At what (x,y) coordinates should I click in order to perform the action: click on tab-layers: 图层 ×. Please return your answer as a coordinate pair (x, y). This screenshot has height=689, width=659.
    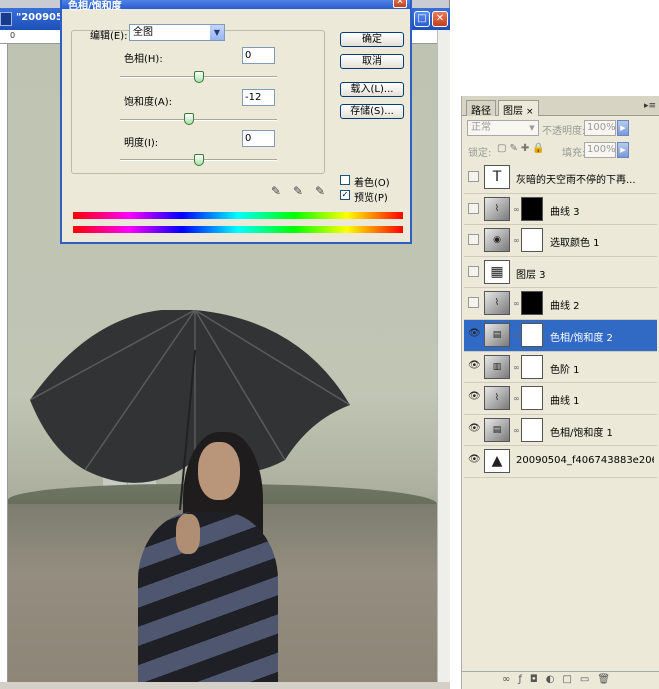
    Looking at the image, I should click on (518, 108).